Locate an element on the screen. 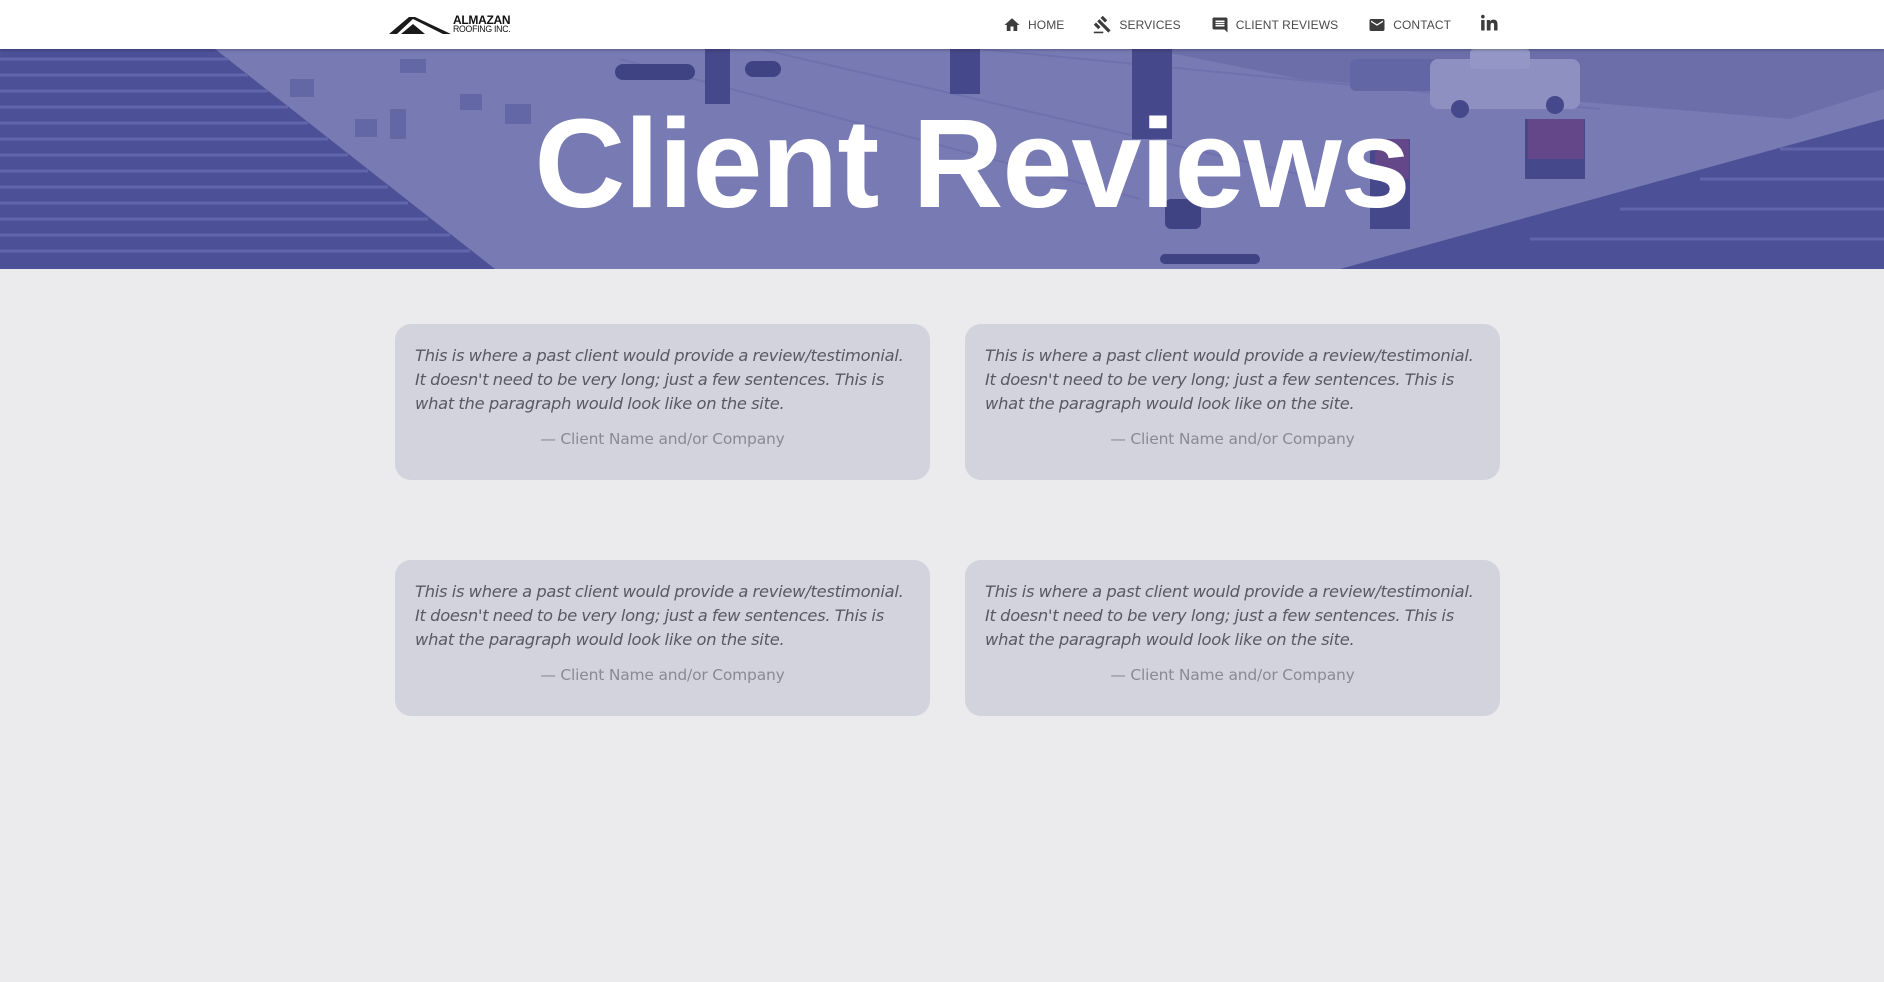 This screenshot has height=982, width=1884. nav-services-link: SERVICES is located at coordinates (1137, 24).